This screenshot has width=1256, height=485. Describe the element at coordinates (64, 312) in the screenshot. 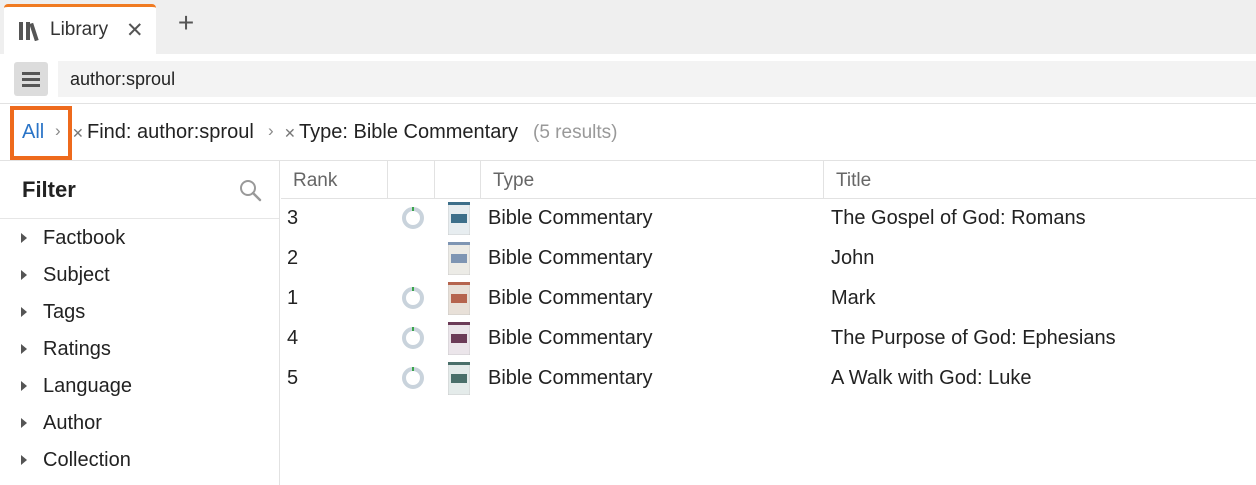

I see `filter-item-label: Tags` at that location.